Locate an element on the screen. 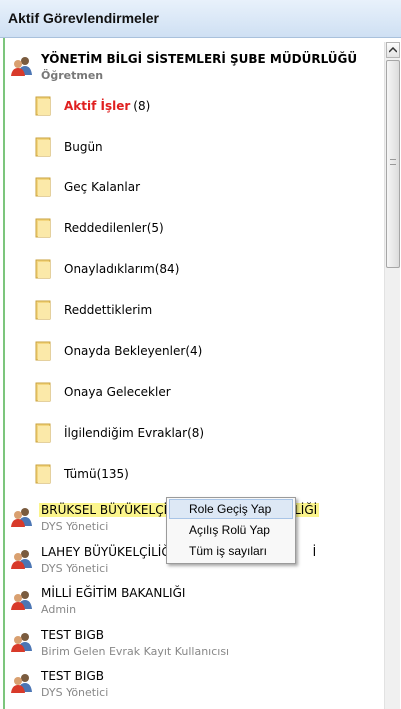  folder-label: Geç Kalanlar is located at coordinates (102, 187).